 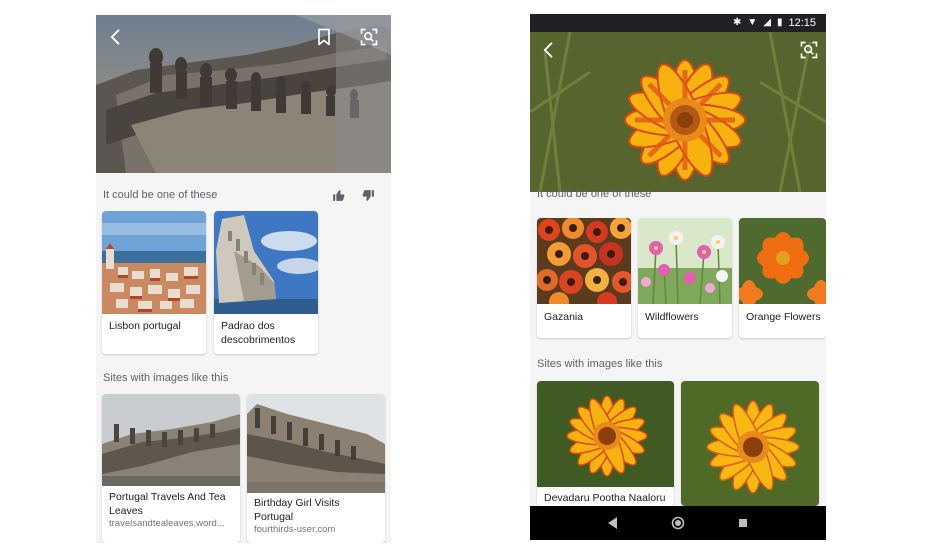 What do you see at coordinates (752, 22) in the screenshot?
I see `wifi-icon: ▼` at bounding box center [752, 22].